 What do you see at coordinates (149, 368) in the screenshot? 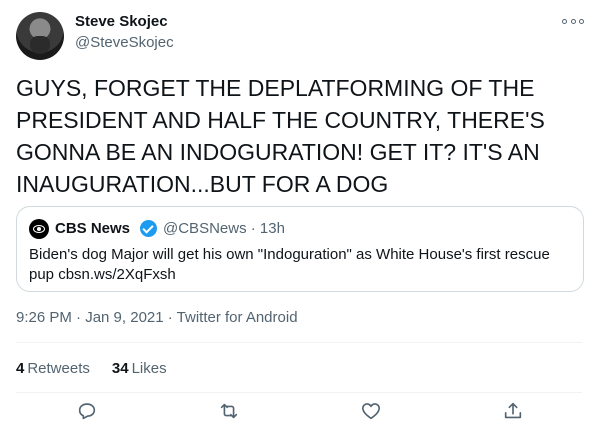
I see `likes-label: Likes` at bounding box center [149, 368].